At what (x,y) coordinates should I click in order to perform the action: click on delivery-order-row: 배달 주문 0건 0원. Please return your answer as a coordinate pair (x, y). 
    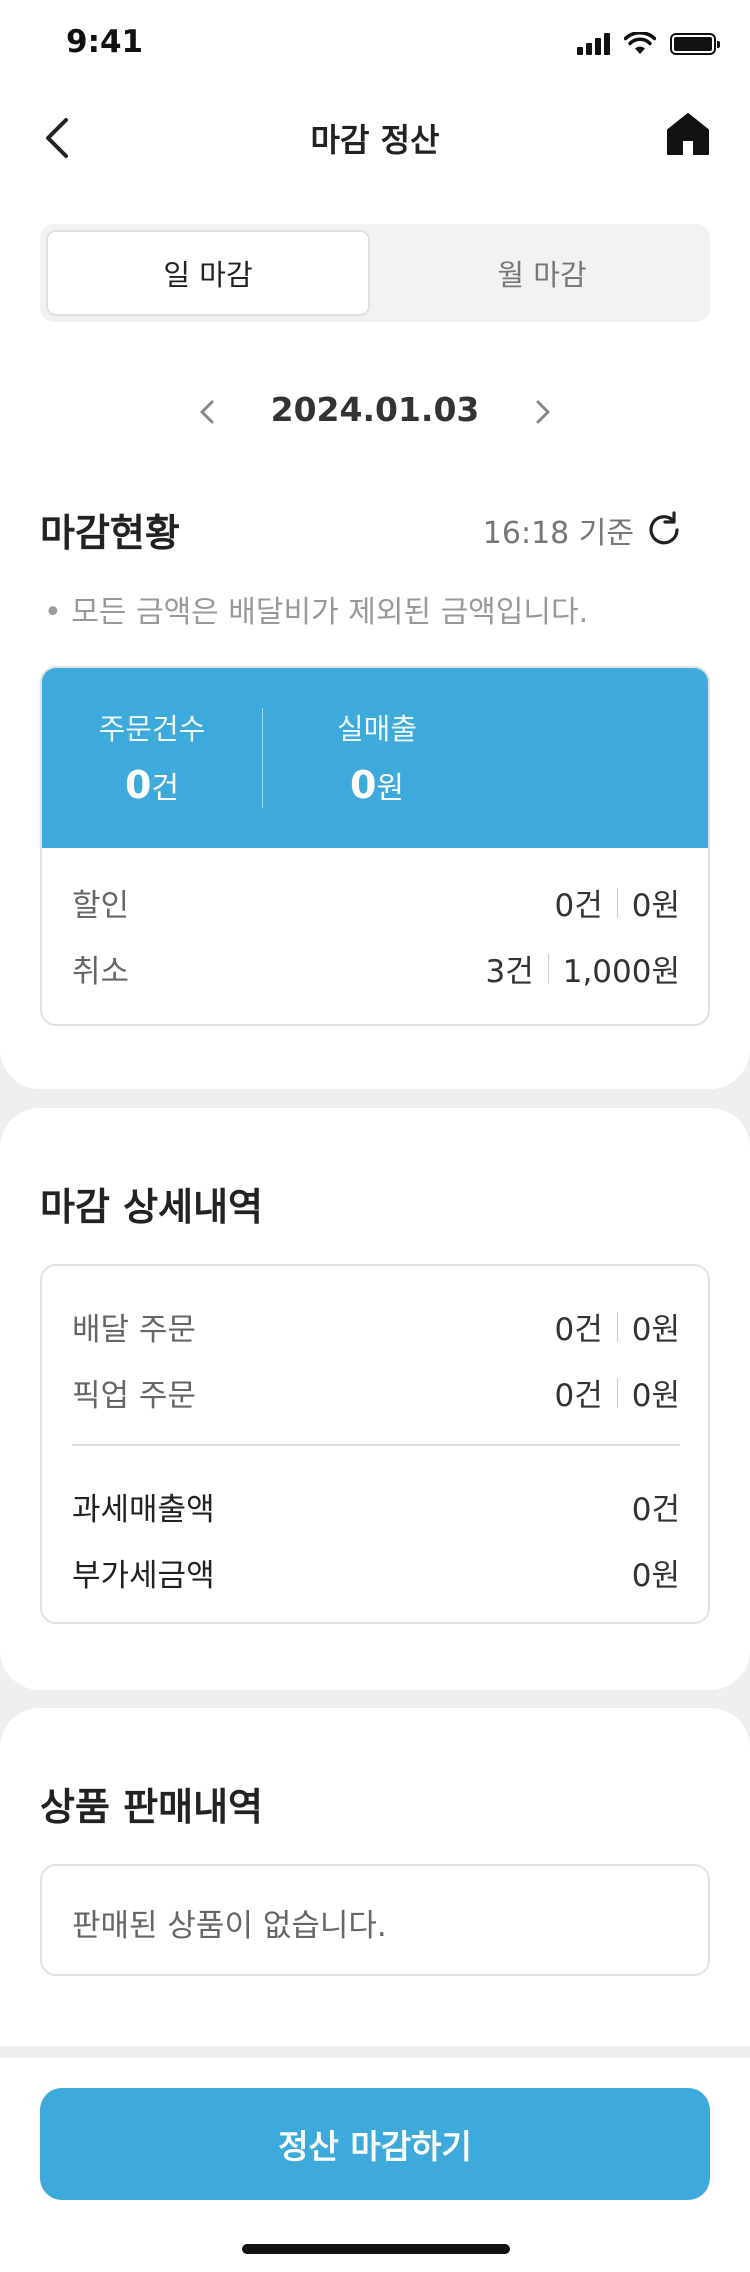
    Looking at the image, I should click on (376, 1326).